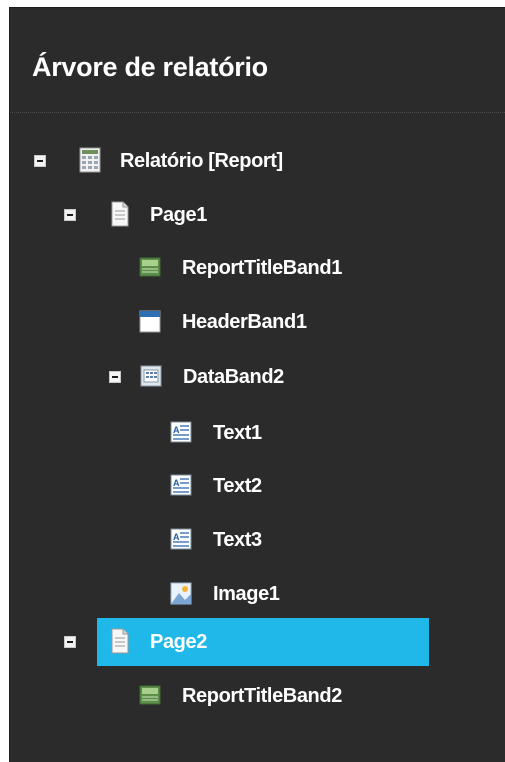 Image resolution: width=505 pixels, height=762 pixels. Describe the element at coordinates (178, 215) in the screenshot. I see `tree-node-label: Page1` at that location.